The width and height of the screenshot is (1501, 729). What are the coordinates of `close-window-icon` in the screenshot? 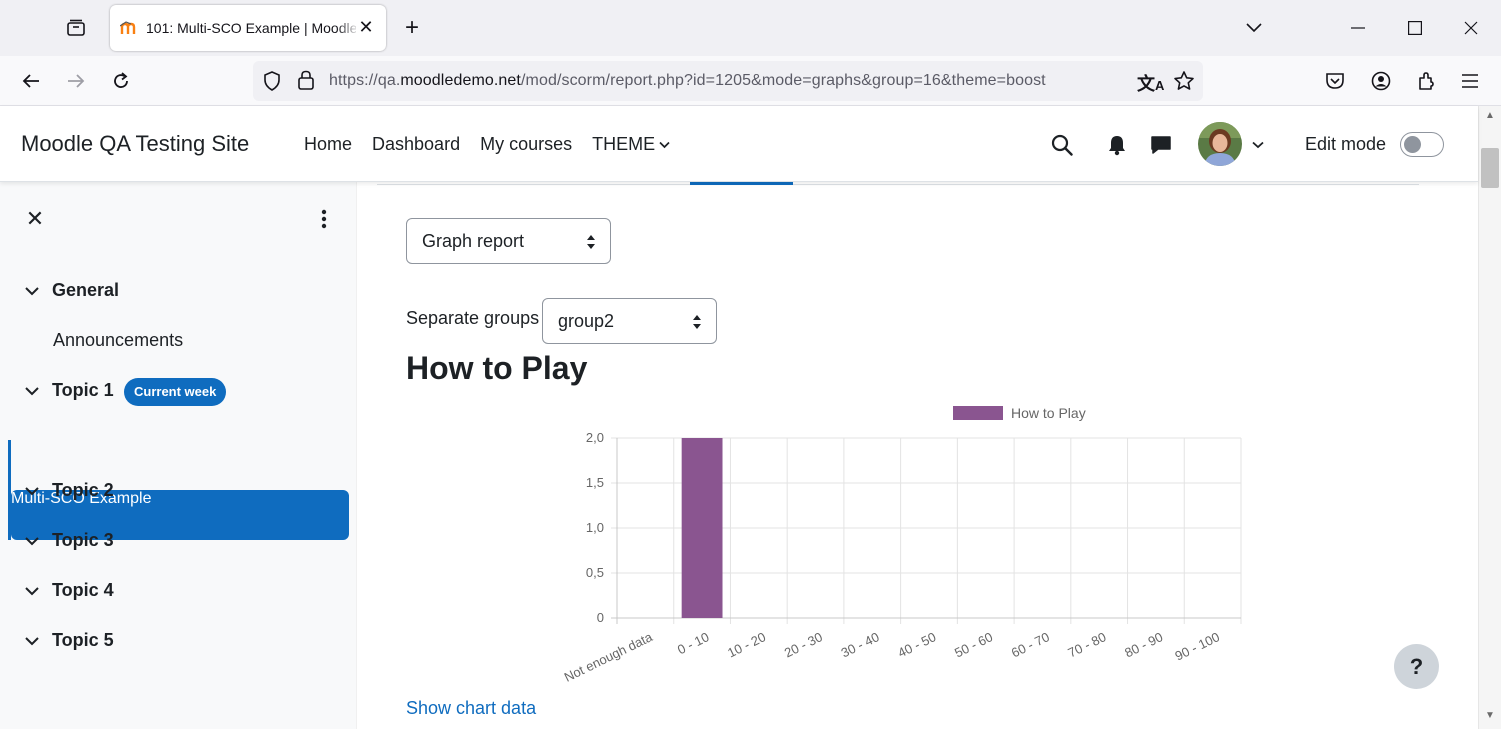 It's located at (1471, 28).